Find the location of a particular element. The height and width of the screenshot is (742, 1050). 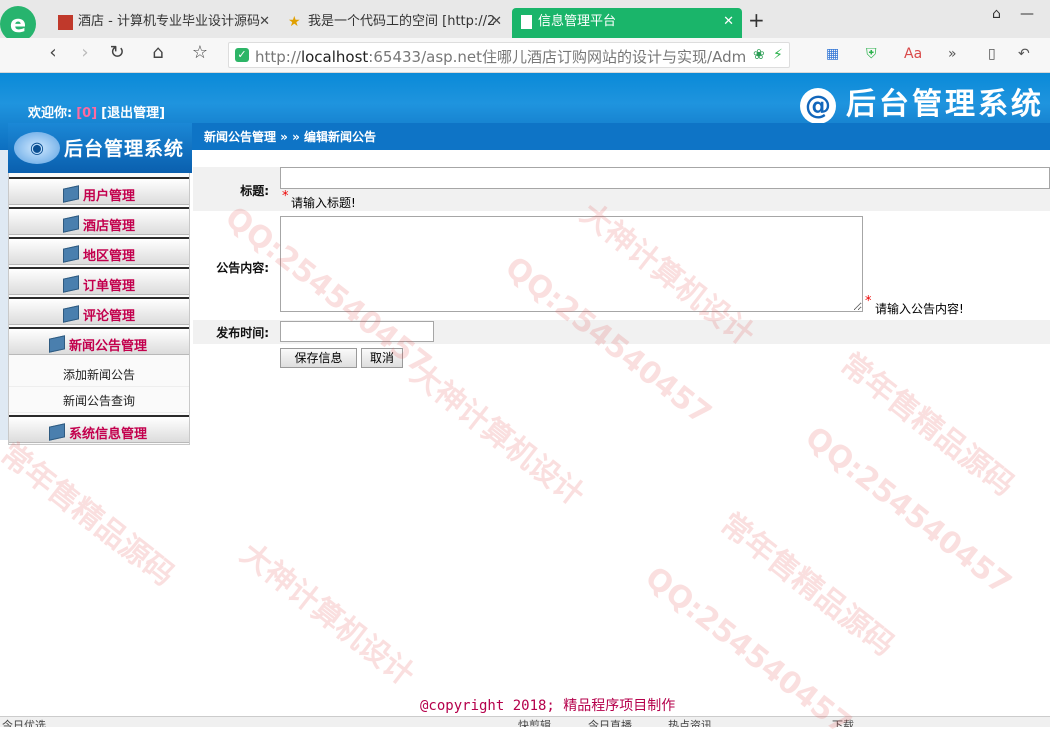

browser-tab-hotel: 酒店 - 计算机专业毕业设计源码 ✕ is located at coordinates (165, 23).